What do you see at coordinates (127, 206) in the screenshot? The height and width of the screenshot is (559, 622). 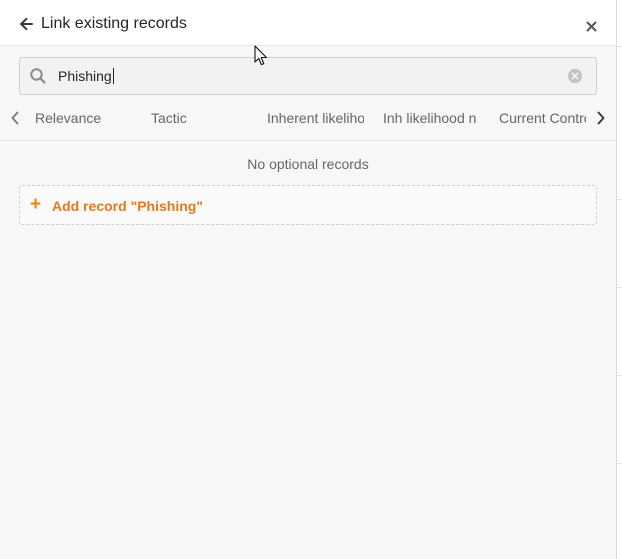 I see `add-record-label: Add record "Phishing"` at bounding box center [127, 206].